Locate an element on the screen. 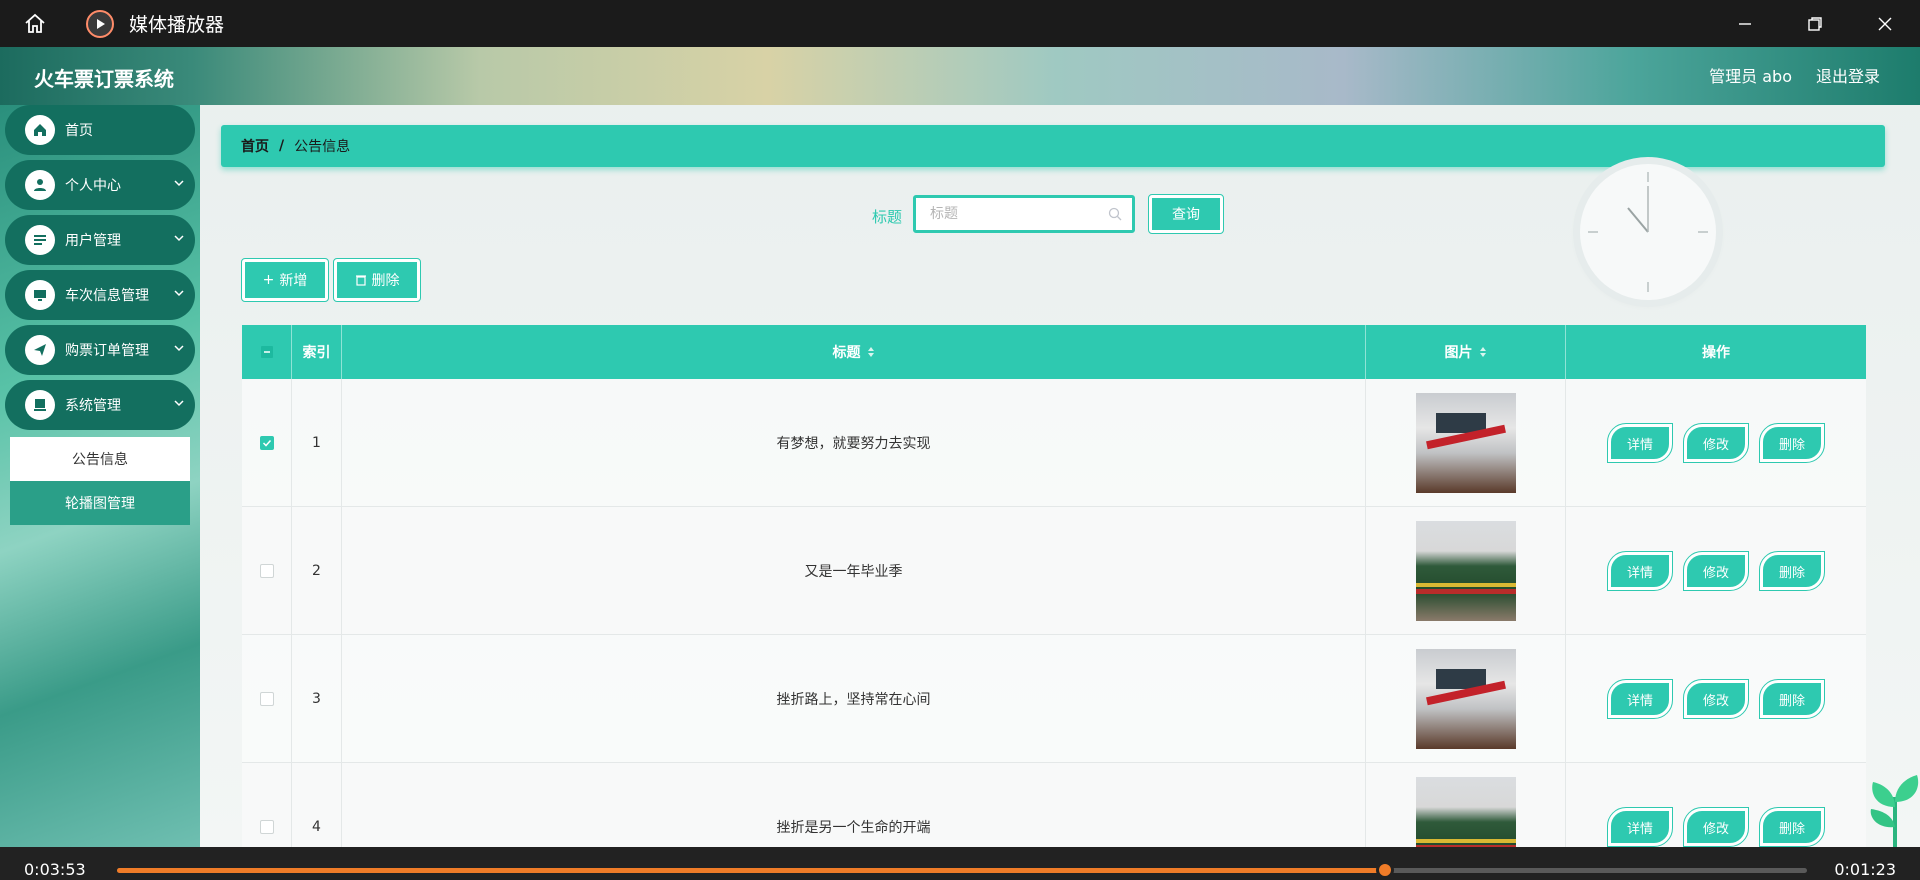 The width and height of the screenshot is (1920, 880). add-button: + 新增 is located at coordinates (285, 280).